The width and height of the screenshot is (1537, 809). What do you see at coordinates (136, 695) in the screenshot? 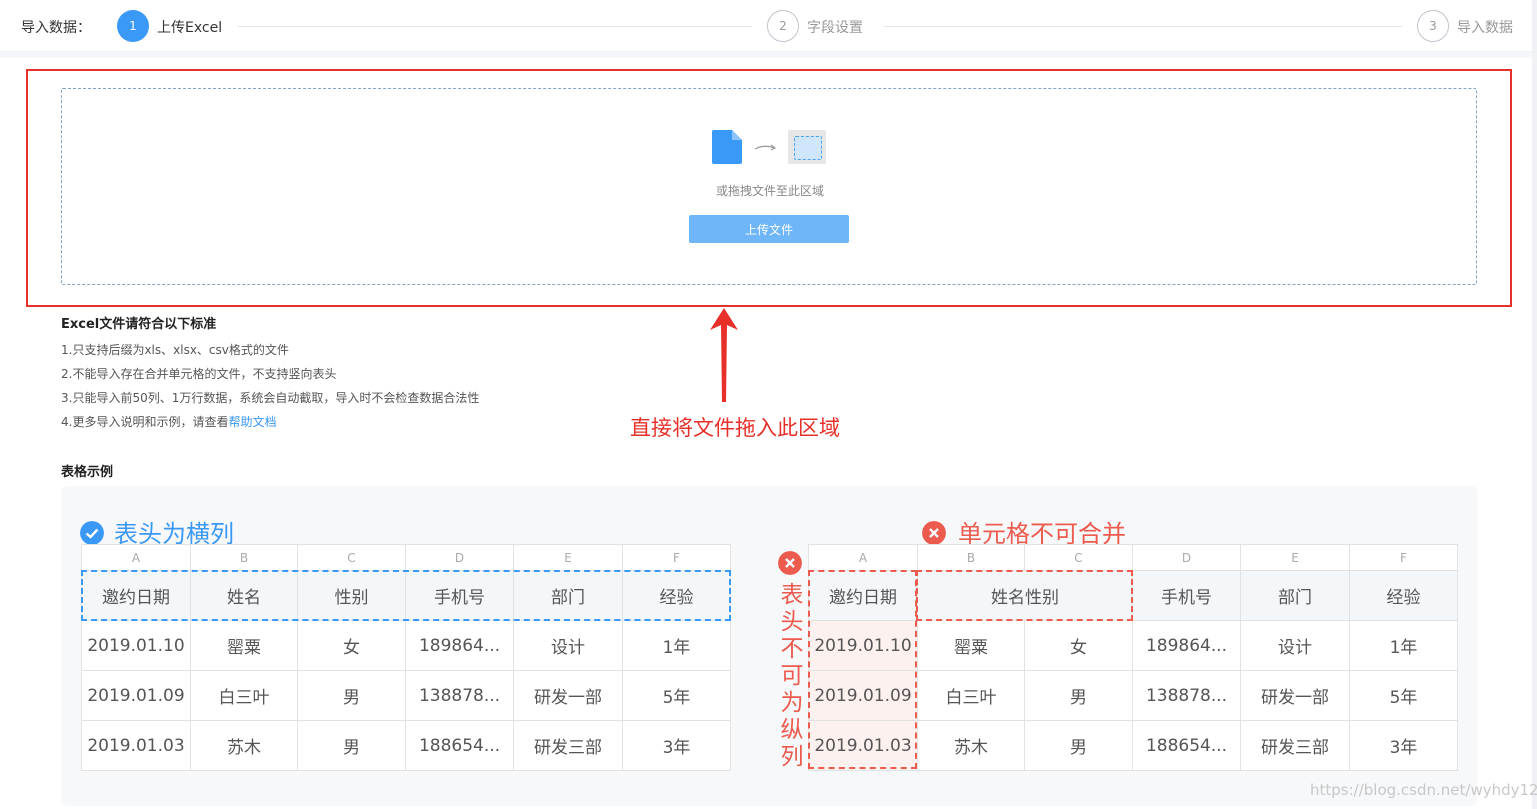
I see `table-cell: 2019.01.09` at bounding box center [136, 695].